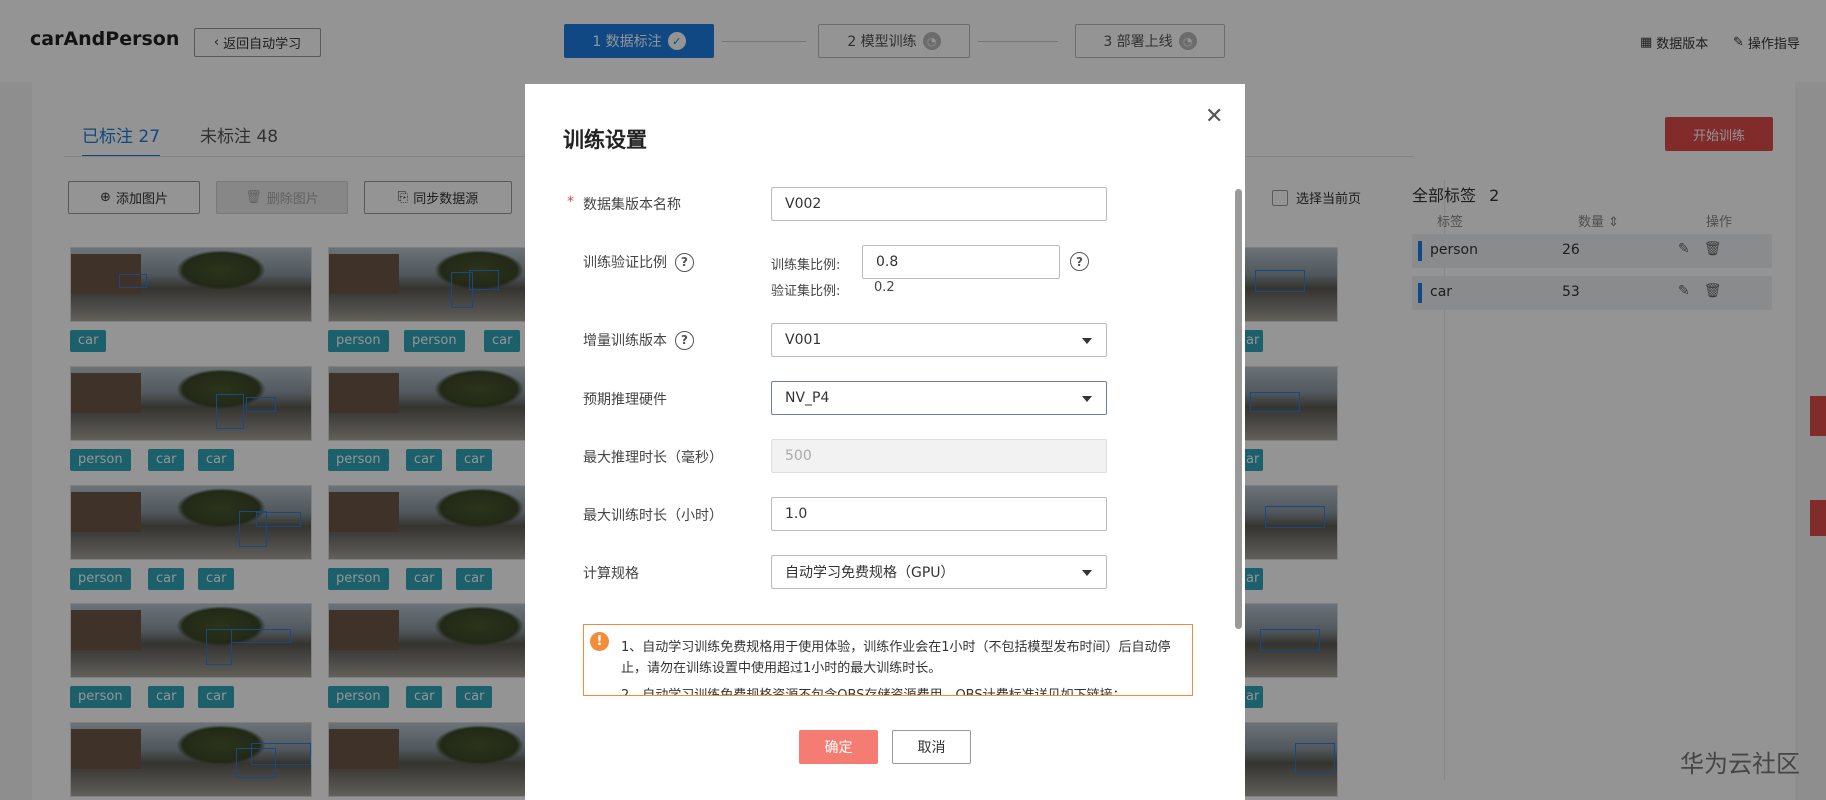  What do you see at coordinates (625, 263) in the screenshot?
I see `split-label-text: 训练验证比例` at bounding box center [625, 263].